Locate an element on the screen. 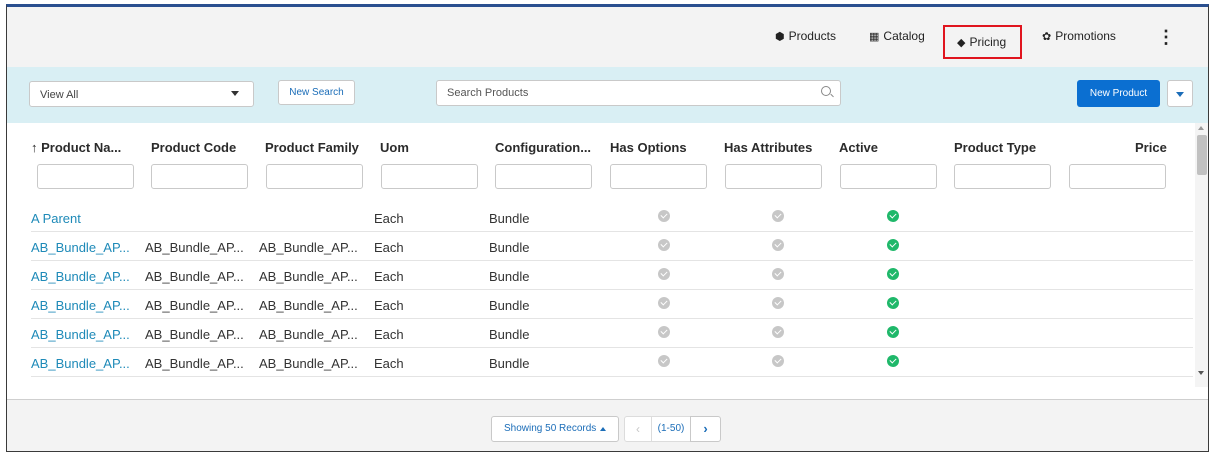 The image size is (1215, 452). more-options-icon: ⋮ is located at coordinates (1166, 37).